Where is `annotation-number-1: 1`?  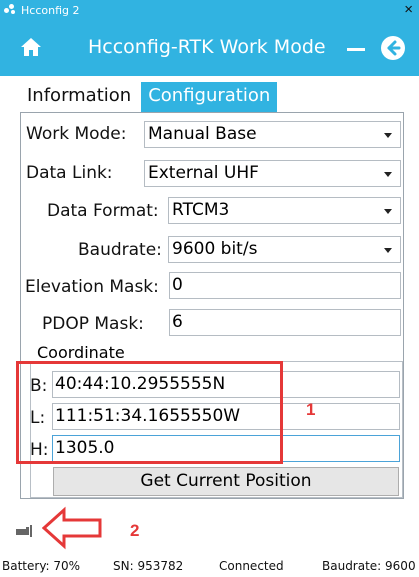
annotation-number-1: 1 is located at coordinates (311, 409).